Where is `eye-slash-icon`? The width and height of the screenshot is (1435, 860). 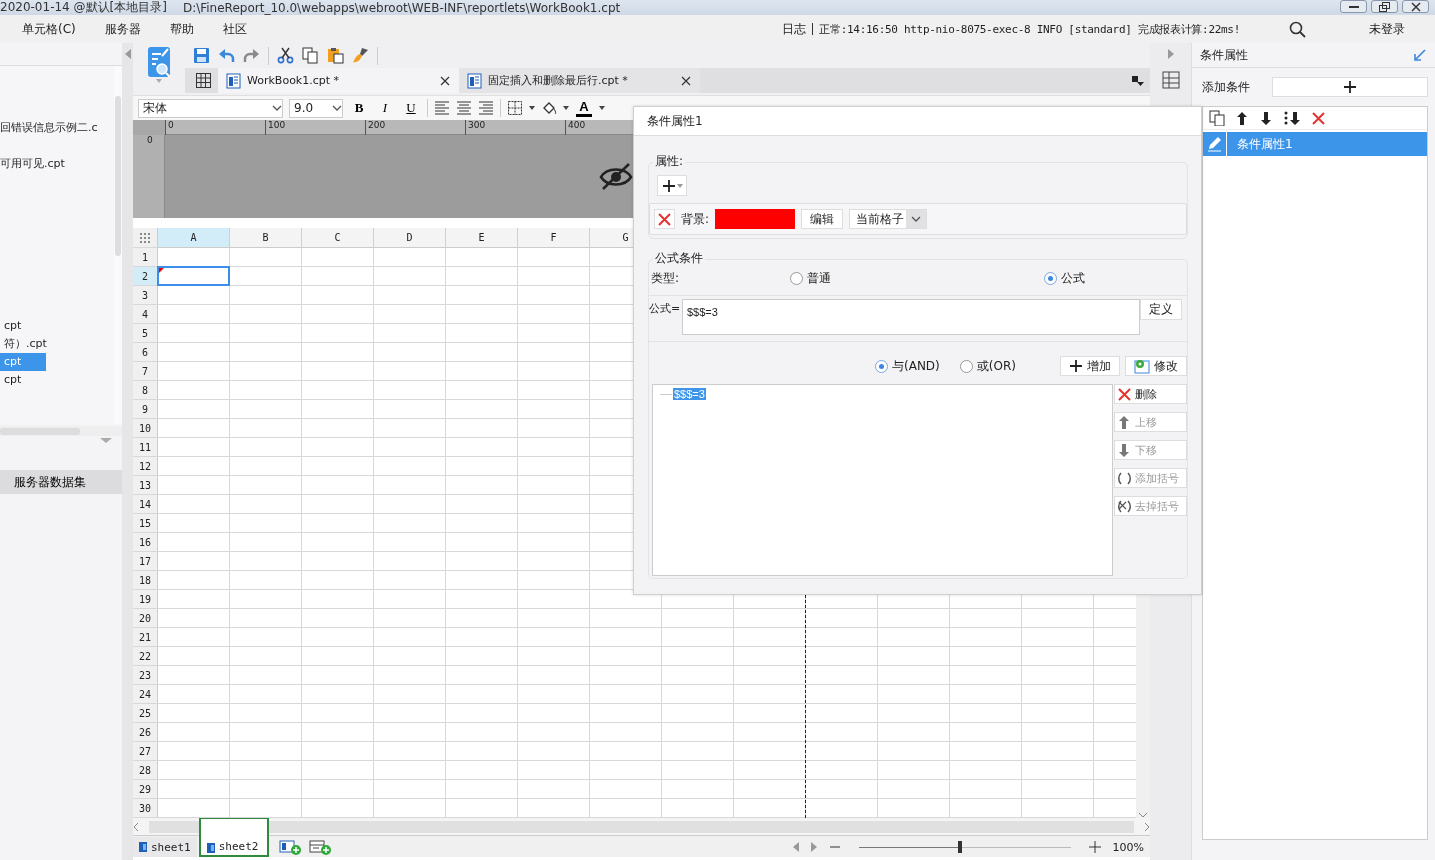 eye-slash-icon is located at coordinates (616, 176).